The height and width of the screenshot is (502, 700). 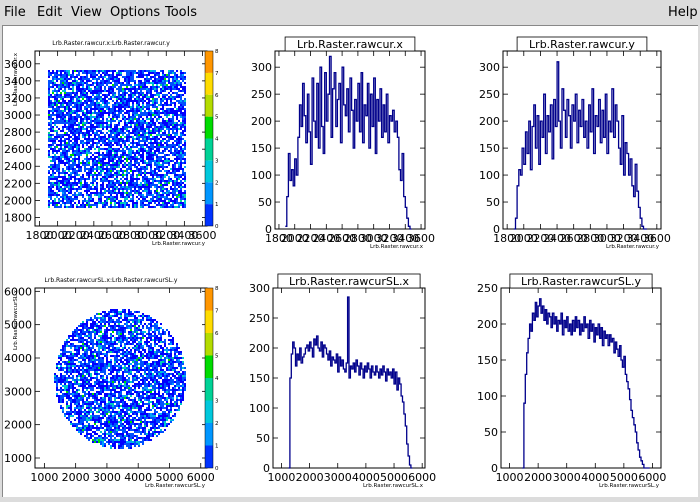 What do you see at coordinates (86, 12) in the screenshot?
I see `menu-view: View` at bounding box center [86, 12].